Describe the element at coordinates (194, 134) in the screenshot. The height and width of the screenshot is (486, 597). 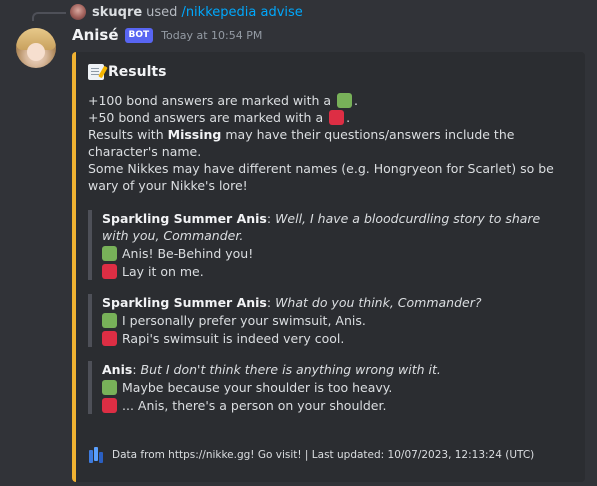
I see `missing-keyword: Missing` at that location.